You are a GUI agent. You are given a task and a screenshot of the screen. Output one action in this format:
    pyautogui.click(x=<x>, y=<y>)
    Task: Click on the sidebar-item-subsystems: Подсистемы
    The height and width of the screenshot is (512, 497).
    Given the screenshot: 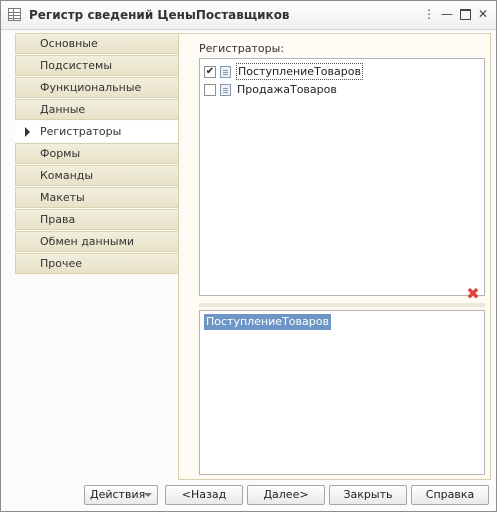 What is the action you would take?
    pyautogui.click(x=96, y=65)
    